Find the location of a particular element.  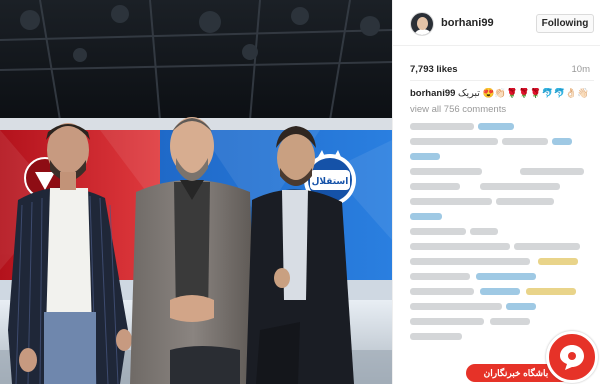

following-button: Following is located at coordinates (565, 23).